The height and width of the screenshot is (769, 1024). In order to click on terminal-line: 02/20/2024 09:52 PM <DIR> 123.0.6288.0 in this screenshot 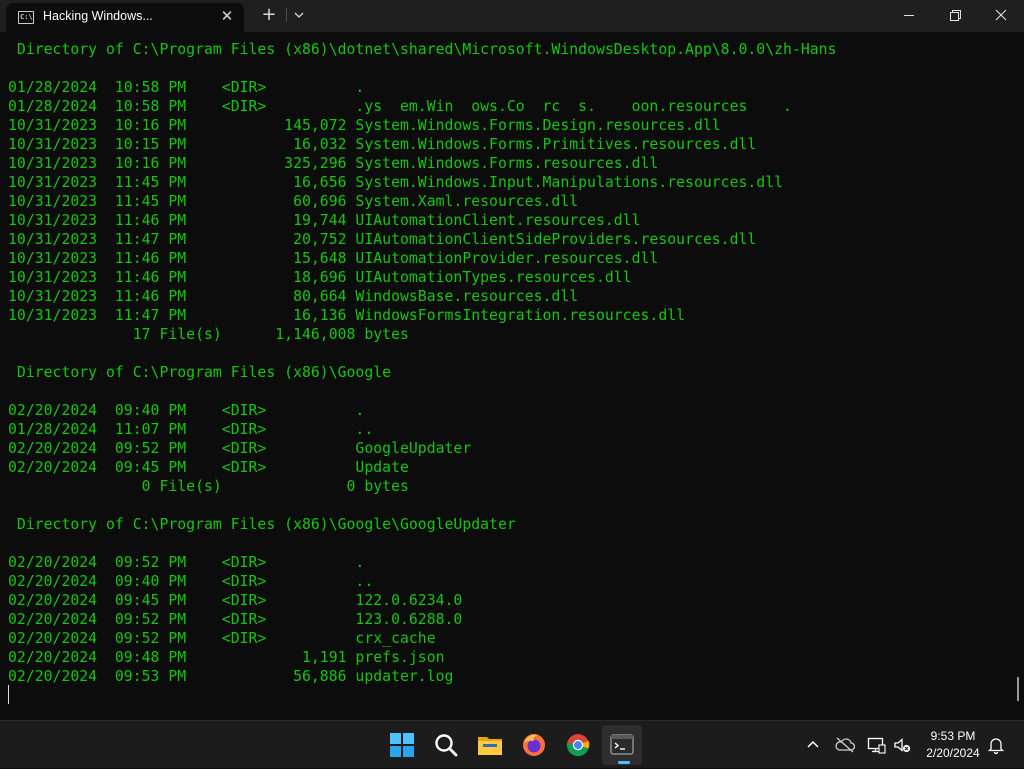, I will do `click(235, 619)`.